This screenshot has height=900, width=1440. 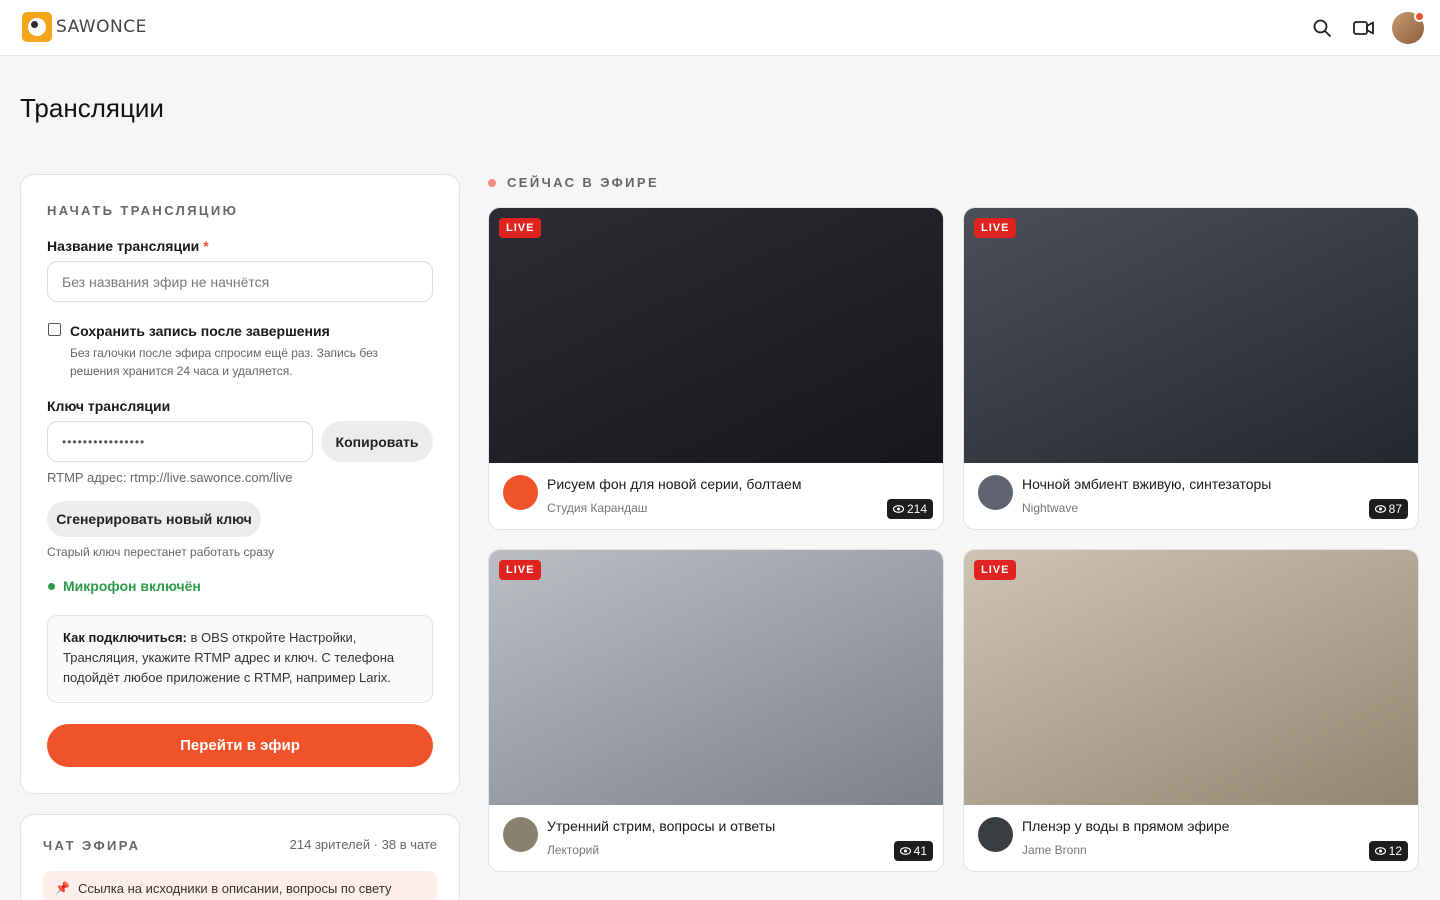 What do you see at coordinates (161, 552) in the screenshot?
I see `regenerate-key-hint: Старый ключ перестанет работать сразу` at bounding box center [161, 552].